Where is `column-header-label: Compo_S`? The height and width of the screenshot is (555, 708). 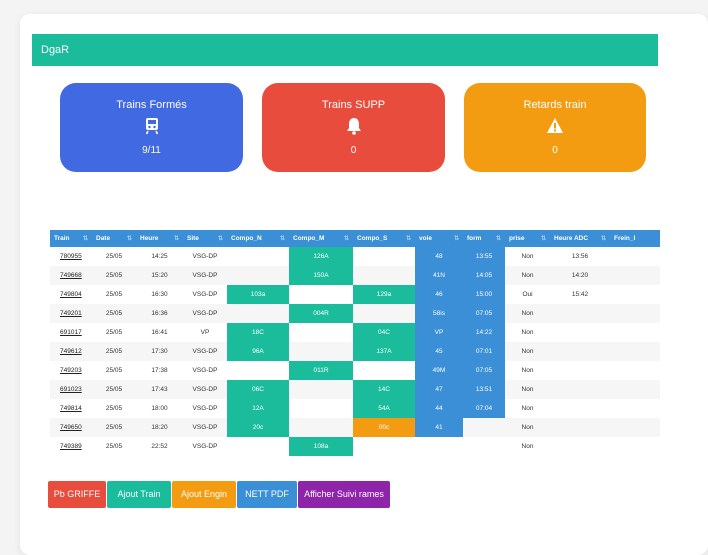
column-header-label: Compo_S is located at coordinates (372, 238).